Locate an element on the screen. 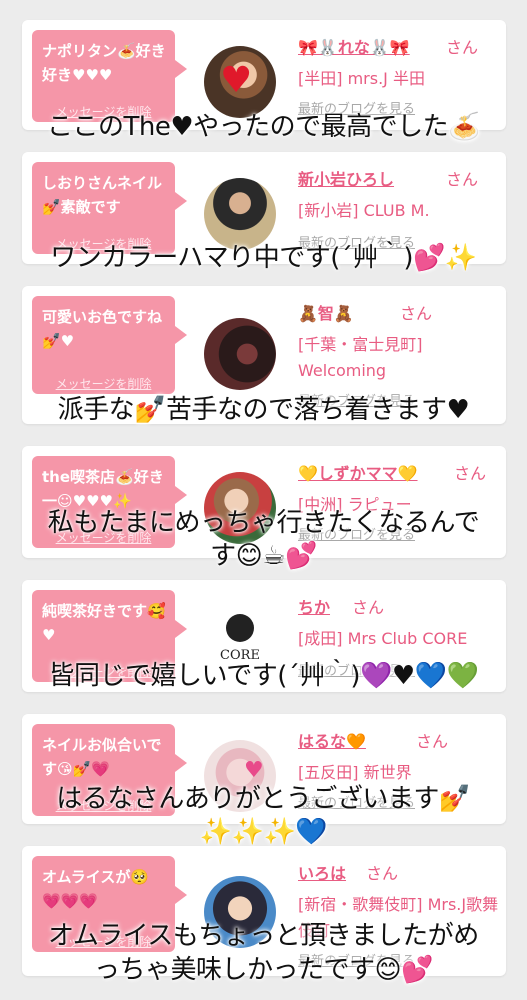  username-link: いろは is located at coordinates (322, 872).